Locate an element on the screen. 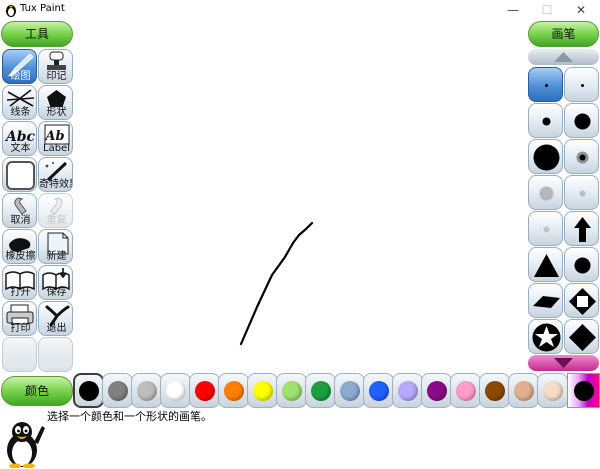  blank-icon is located at coordinates (20, 175).